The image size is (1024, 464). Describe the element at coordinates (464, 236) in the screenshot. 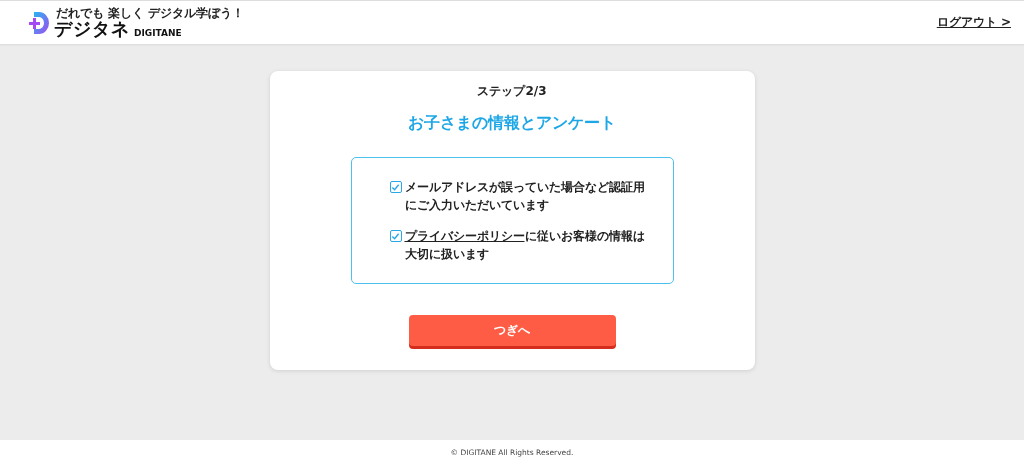

I see `privacy-policy-link: プライバシーポリシー` at that location.